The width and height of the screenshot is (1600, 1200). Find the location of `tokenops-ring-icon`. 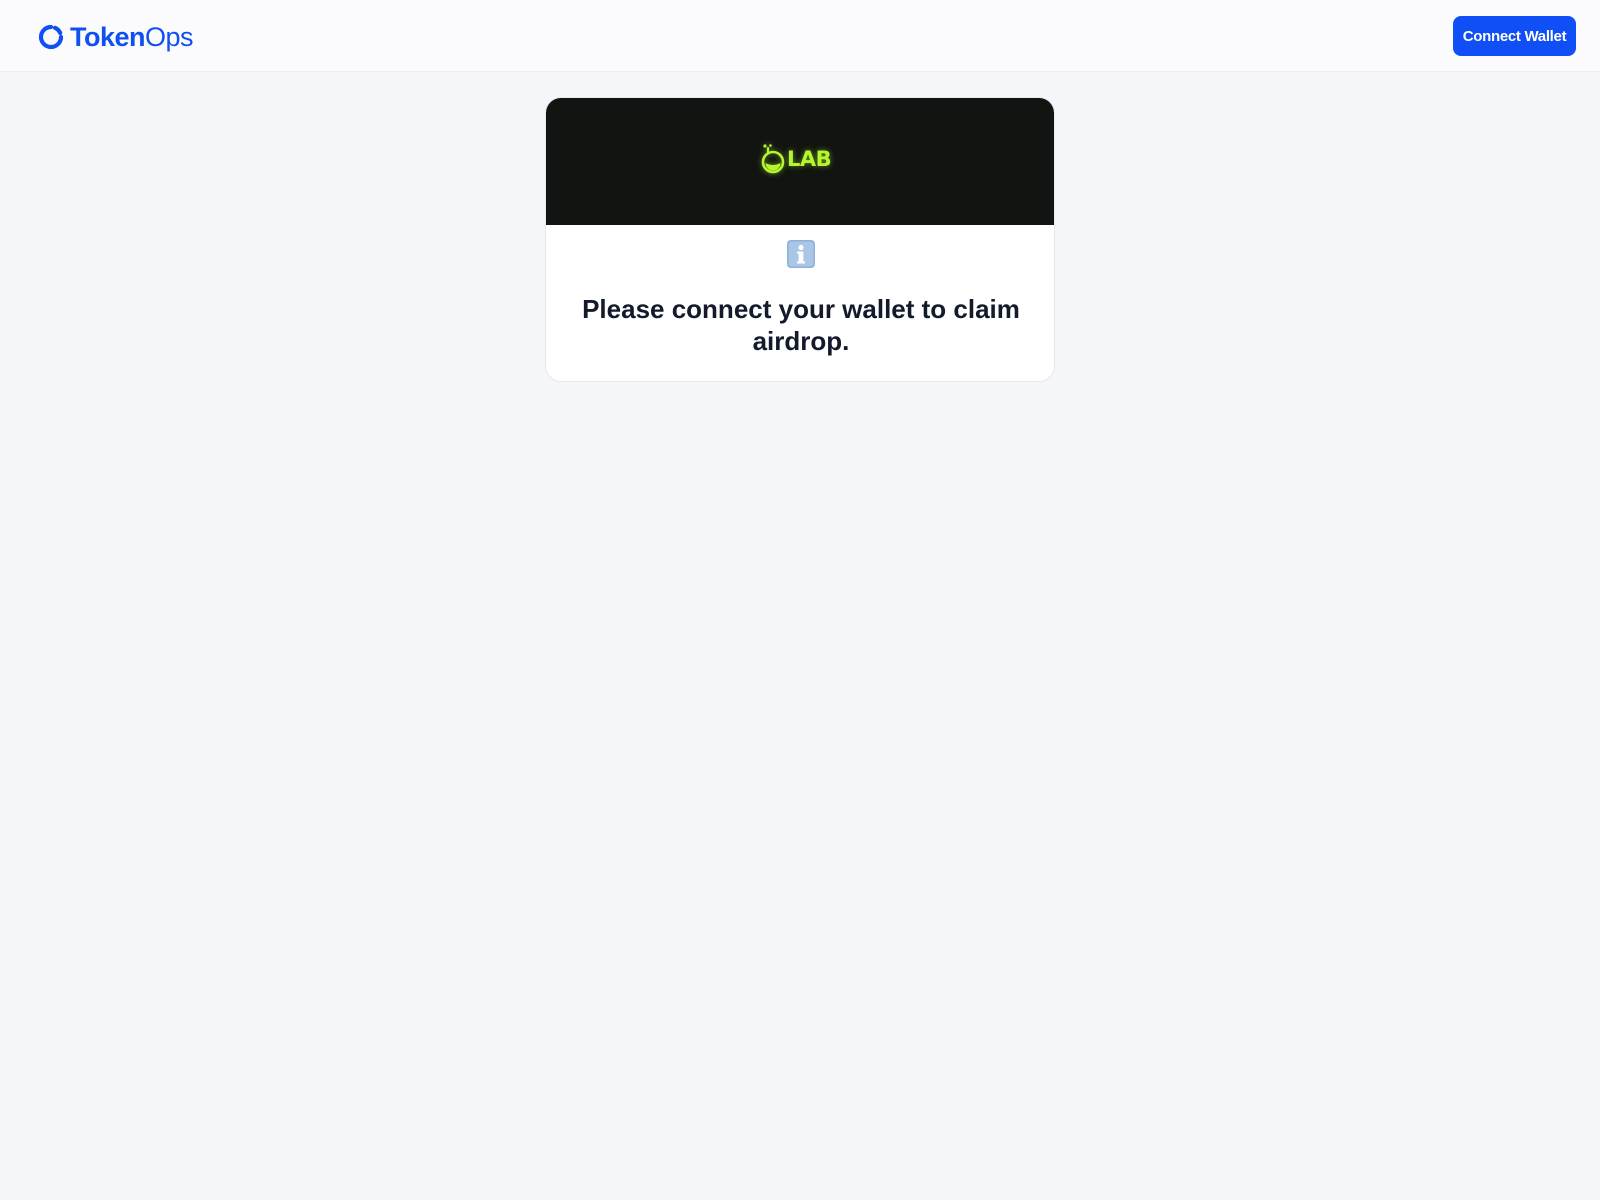

tokenops-ring-icon is located at coordinates (51, 37).